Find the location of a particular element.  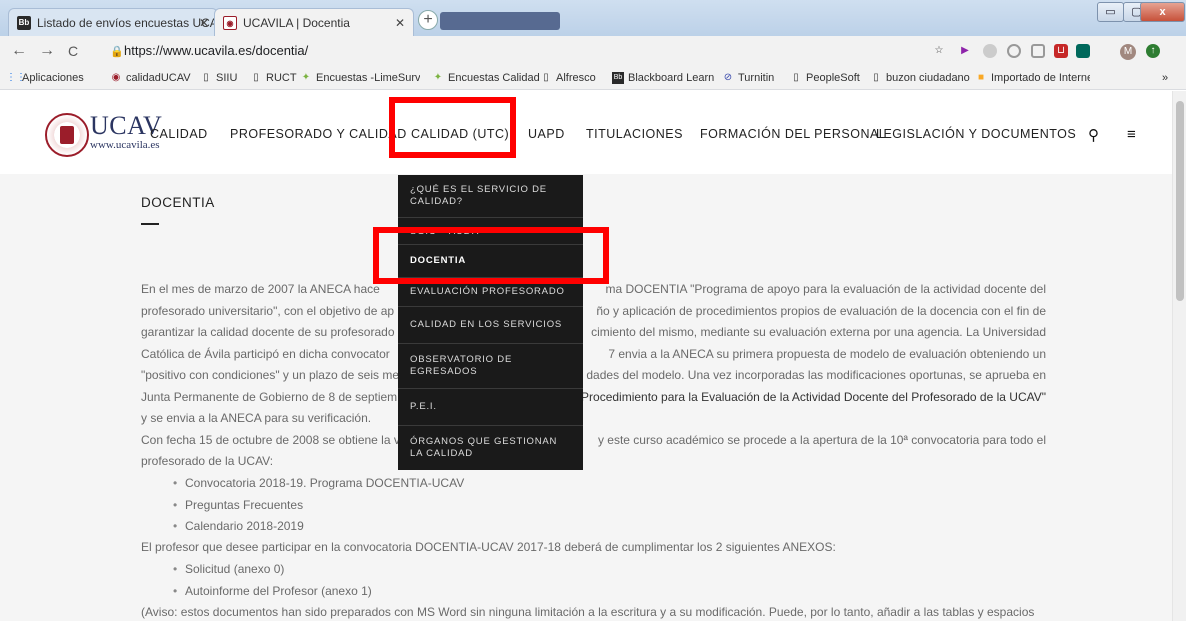

pocket-icon: ⊔ is located at coordinates (1061, 51).